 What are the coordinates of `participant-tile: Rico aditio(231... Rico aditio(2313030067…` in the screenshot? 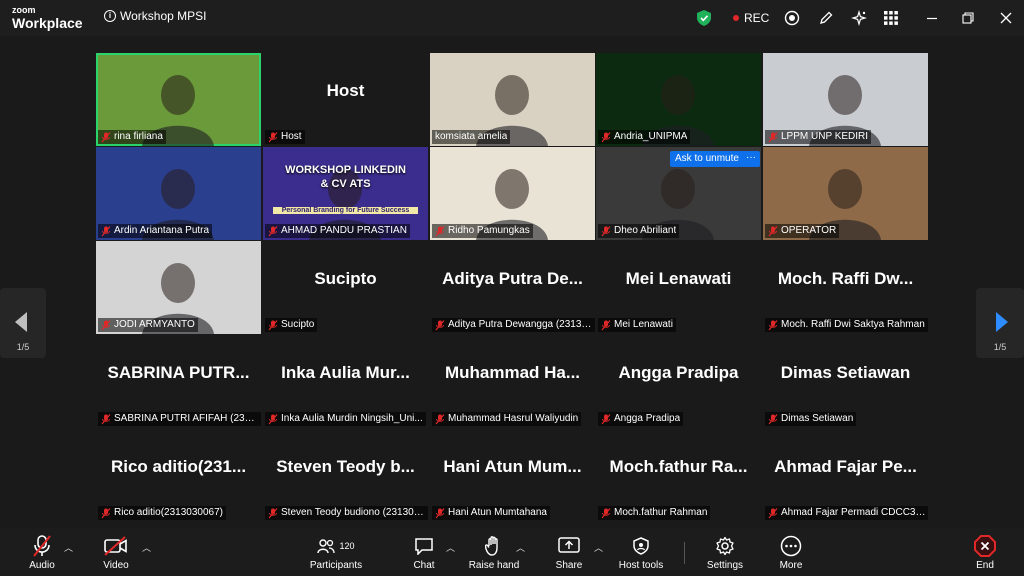 It's located at (178, 475).